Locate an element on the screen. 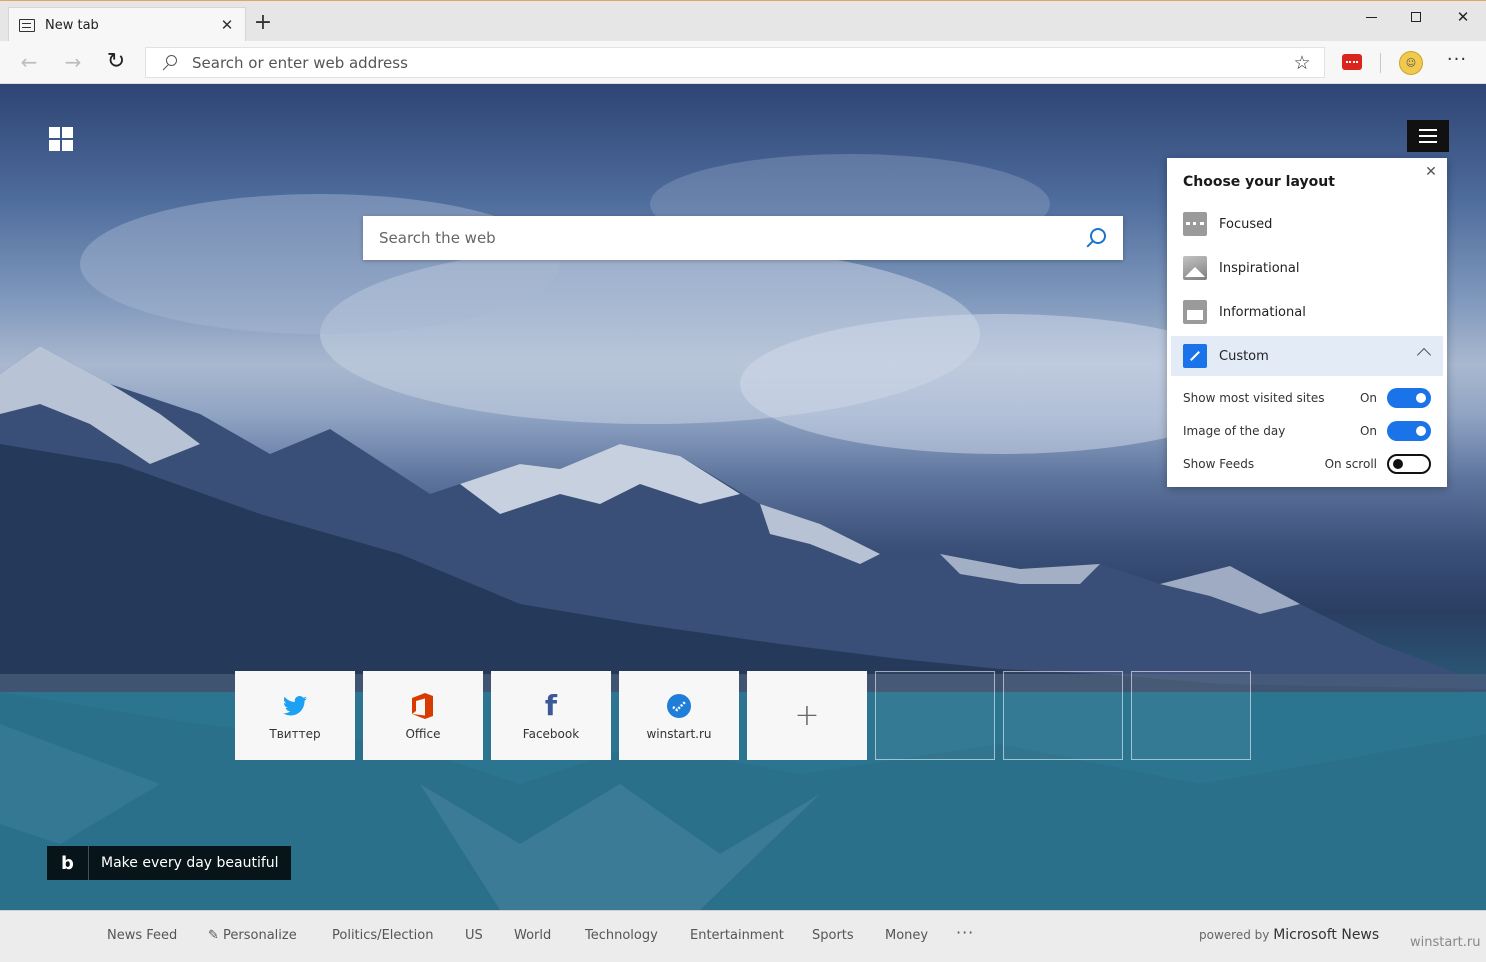  custom-layout-icon is located at coordinates (1195, 356).